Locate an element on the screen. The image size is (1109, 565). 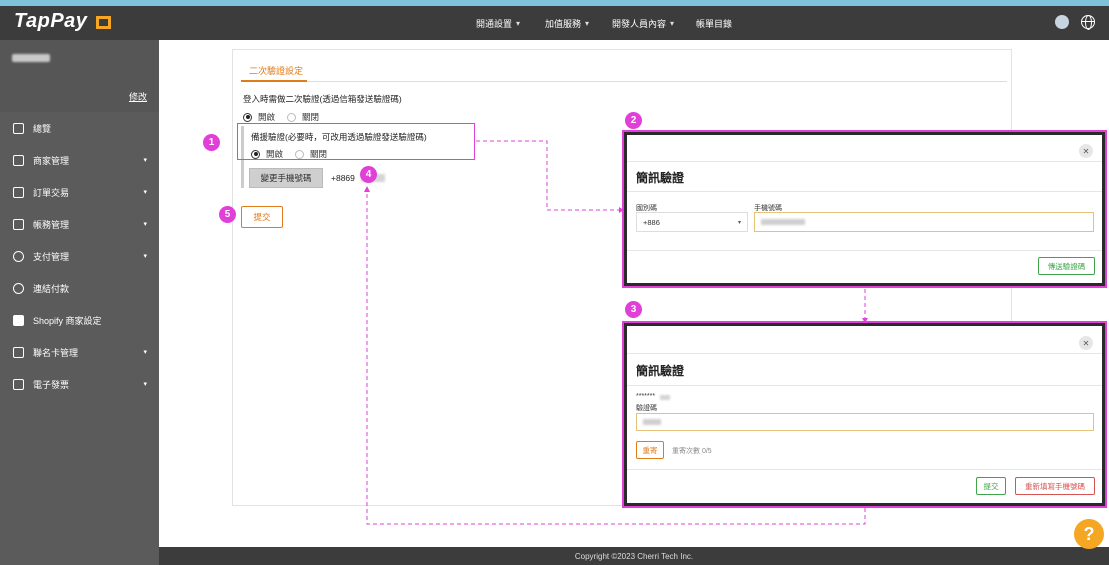
store-icon is located at coordinates (18, 160).